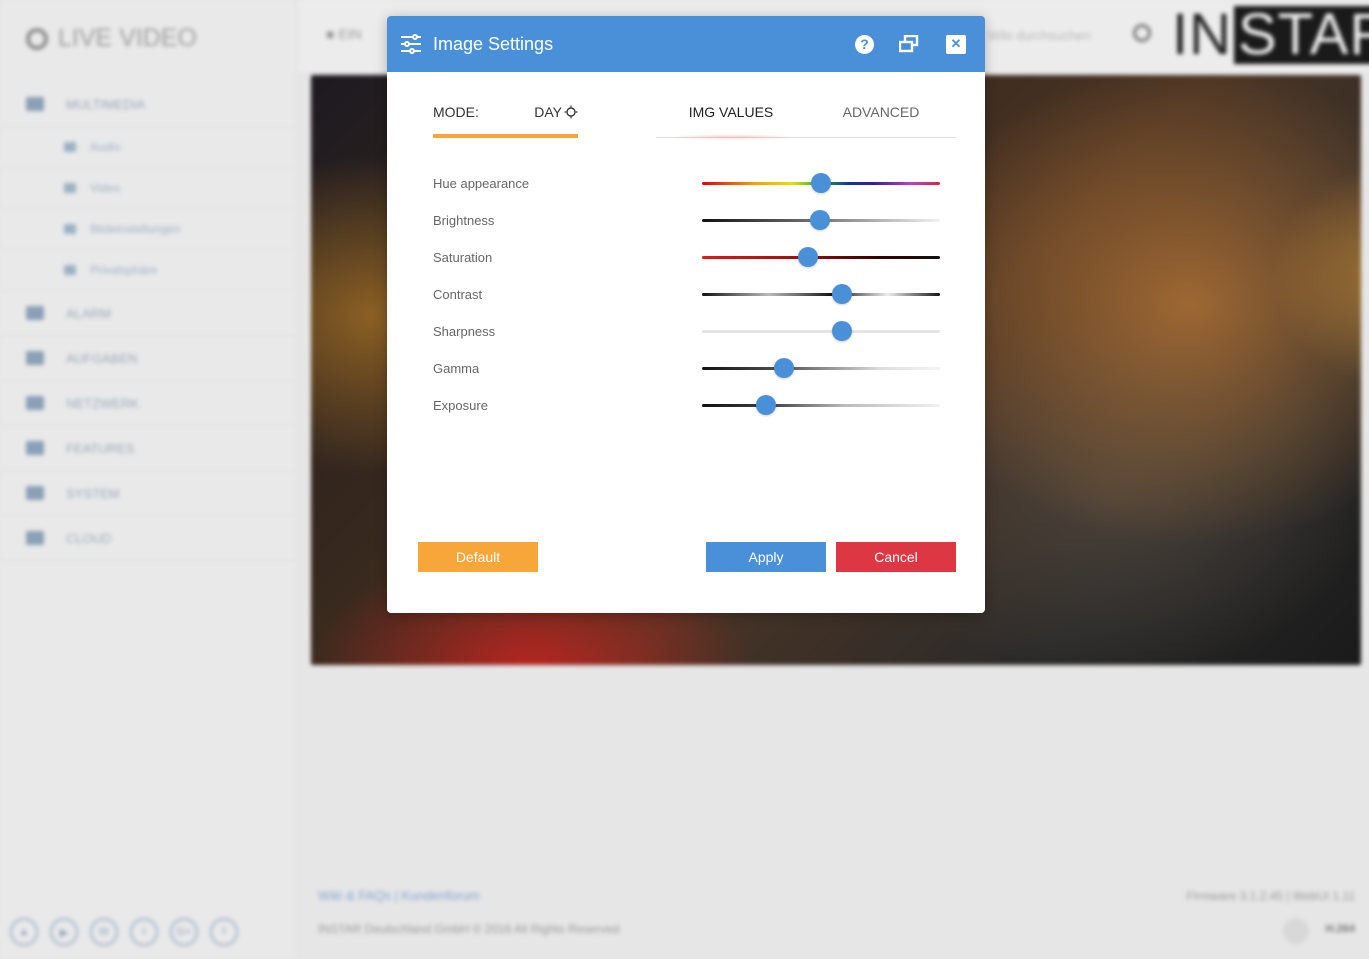 Image resolution: width=1369 pixels, height=959 pixels. I want to click on apply-button: Apply, so click(766, 557).